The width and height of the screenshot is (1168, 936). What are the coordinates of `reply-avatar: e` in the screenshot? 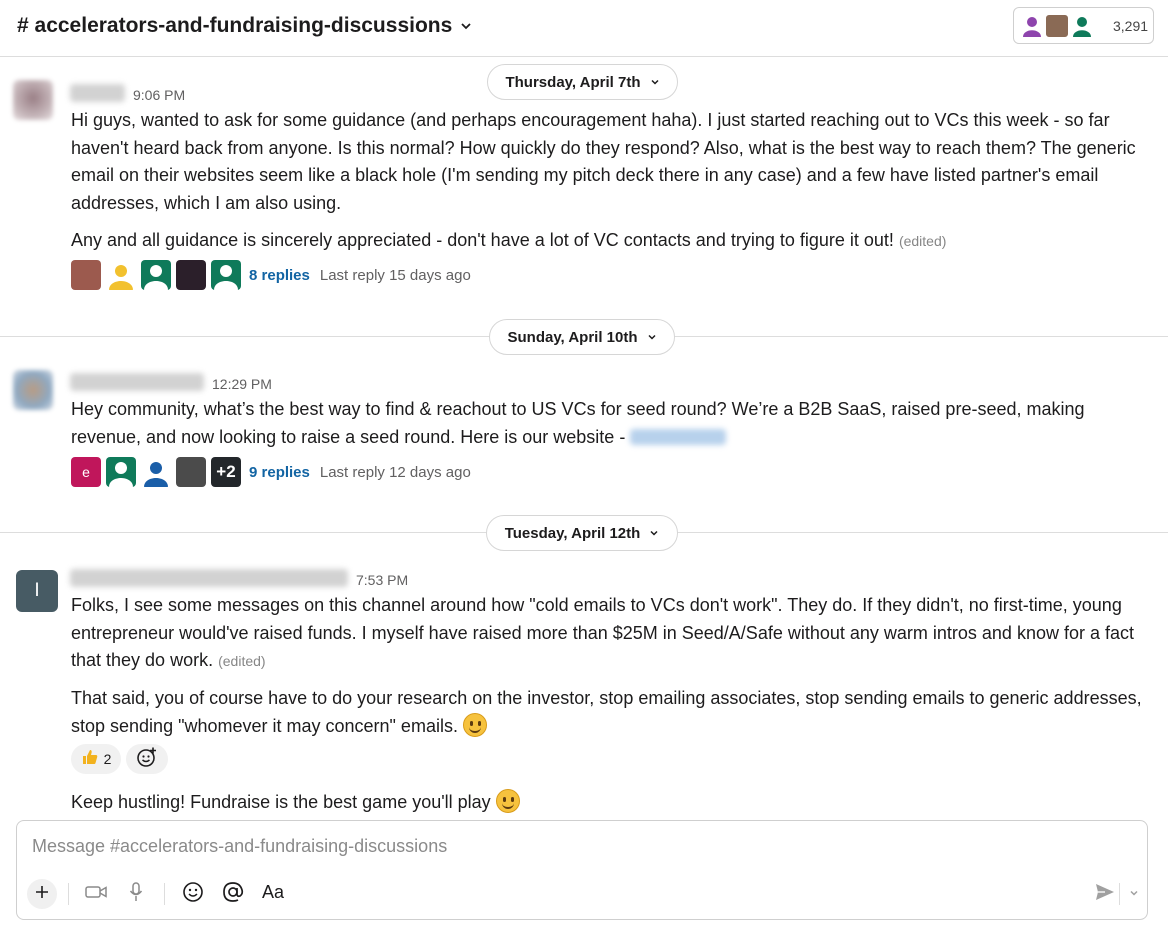 It's located at (86, 472).